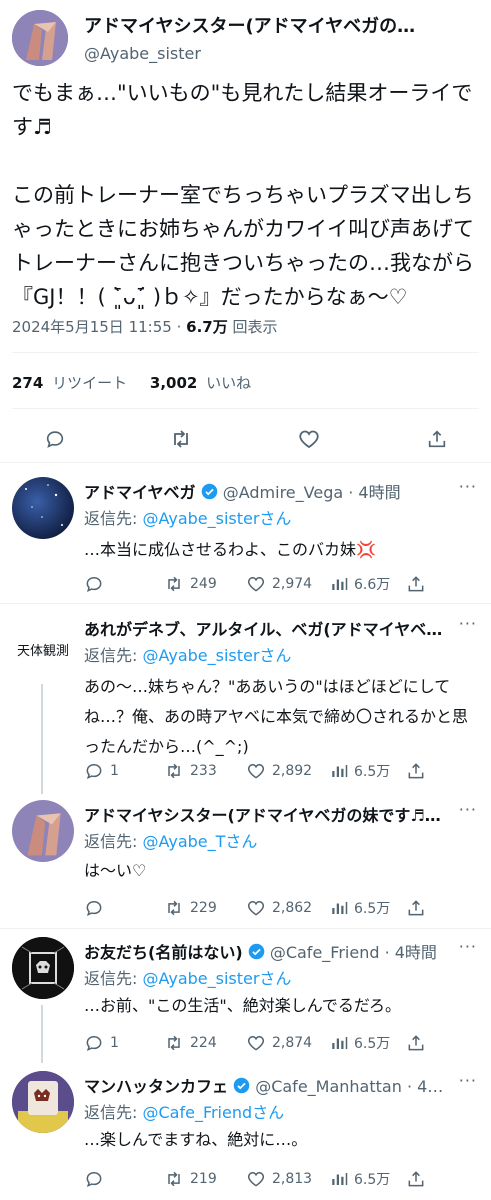  What do you see at coordinates (190, 1043) in the screenshot?
I see `retweet-button: 224` at bounding box center [190, 1043].